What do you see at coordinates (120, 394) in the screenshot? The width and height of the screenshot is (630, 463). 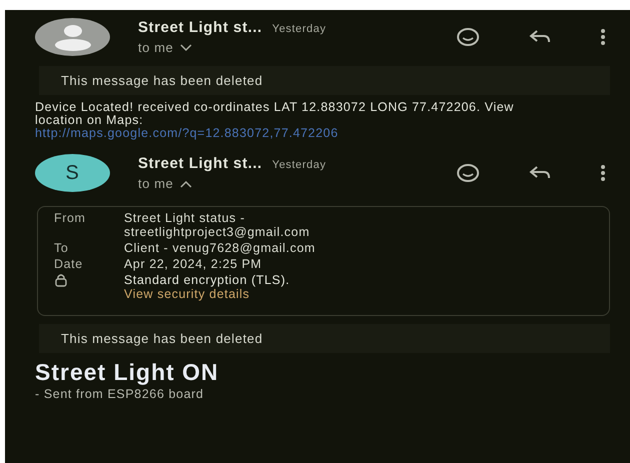 I see `signature-text: - Sent from ESP8266 board` at bounding box center [120, 394].